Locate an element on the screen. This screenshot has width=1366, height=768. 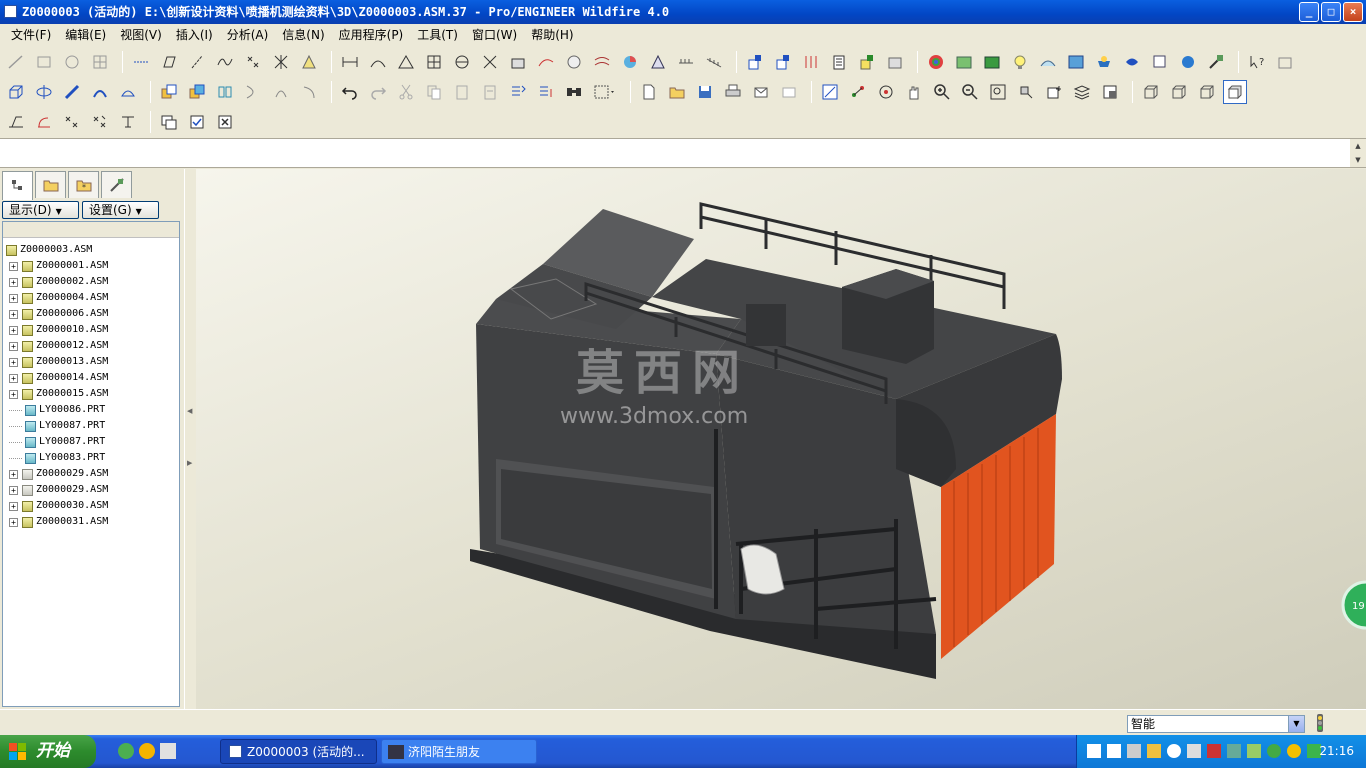
round-icon is located at coordinates (44, 122).